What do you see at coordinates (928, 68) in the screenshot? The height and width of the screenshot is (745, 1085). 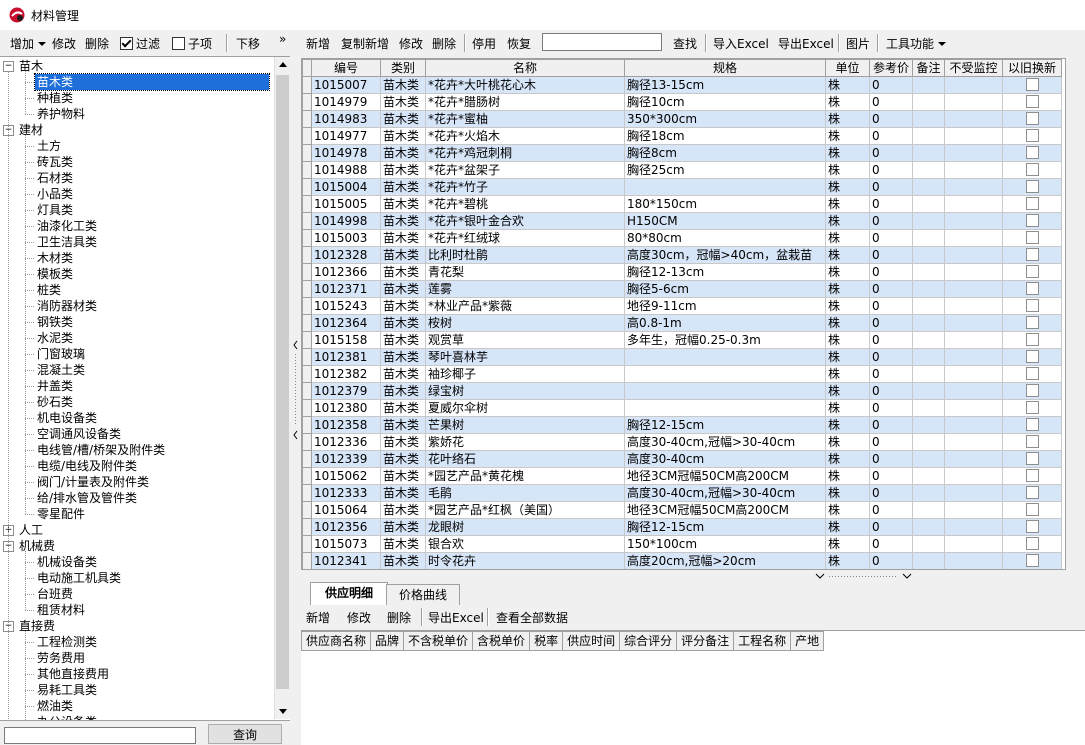 I see `column-header: 备注` at bounding box center [928, 68].